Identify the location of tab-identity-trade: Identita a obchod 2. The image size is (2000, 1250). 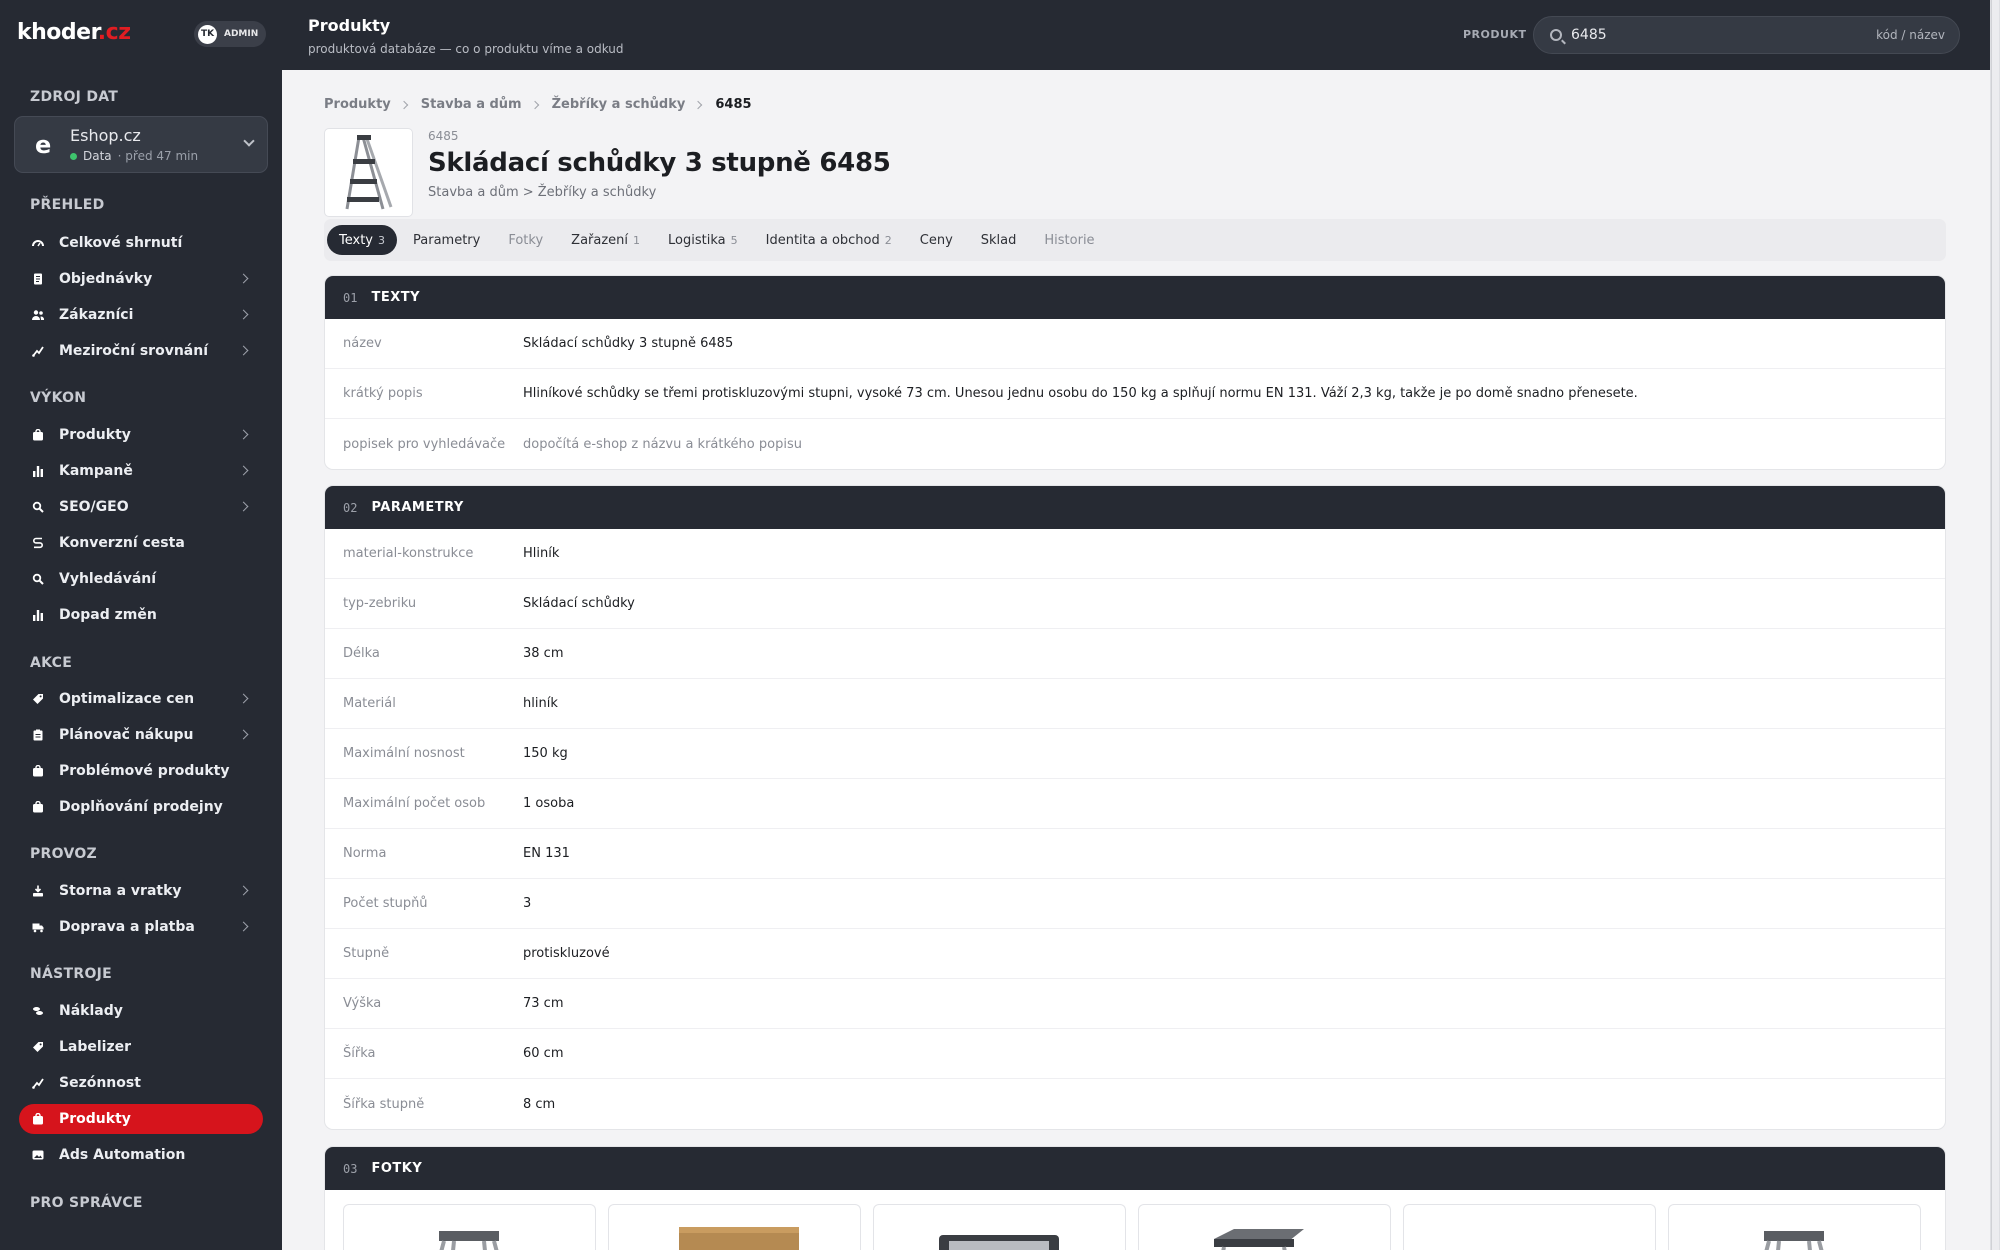
(829, 240).